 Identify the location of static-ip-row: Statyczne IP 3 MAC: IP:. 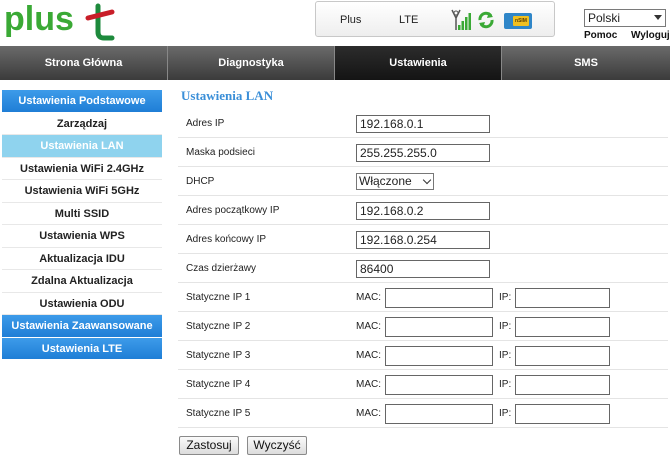
(423, 355).